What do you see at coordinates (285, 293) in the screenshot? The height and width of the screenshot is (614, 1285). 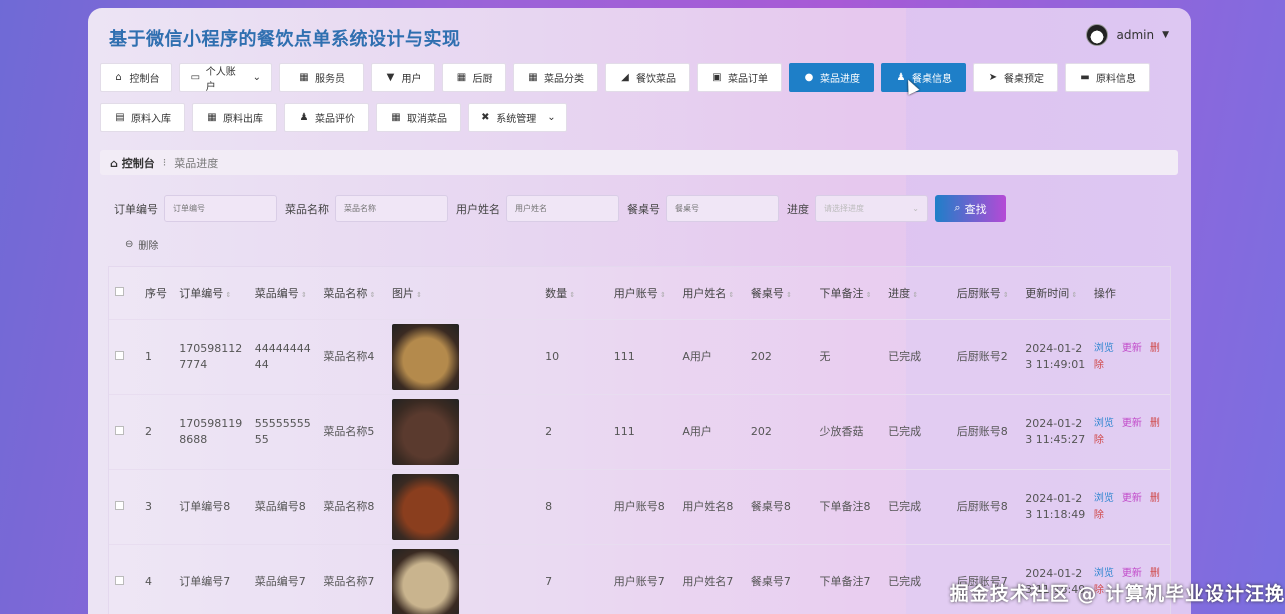 I see `column-header: 菜品编号 ⇕` at bounding box center [285, 293].